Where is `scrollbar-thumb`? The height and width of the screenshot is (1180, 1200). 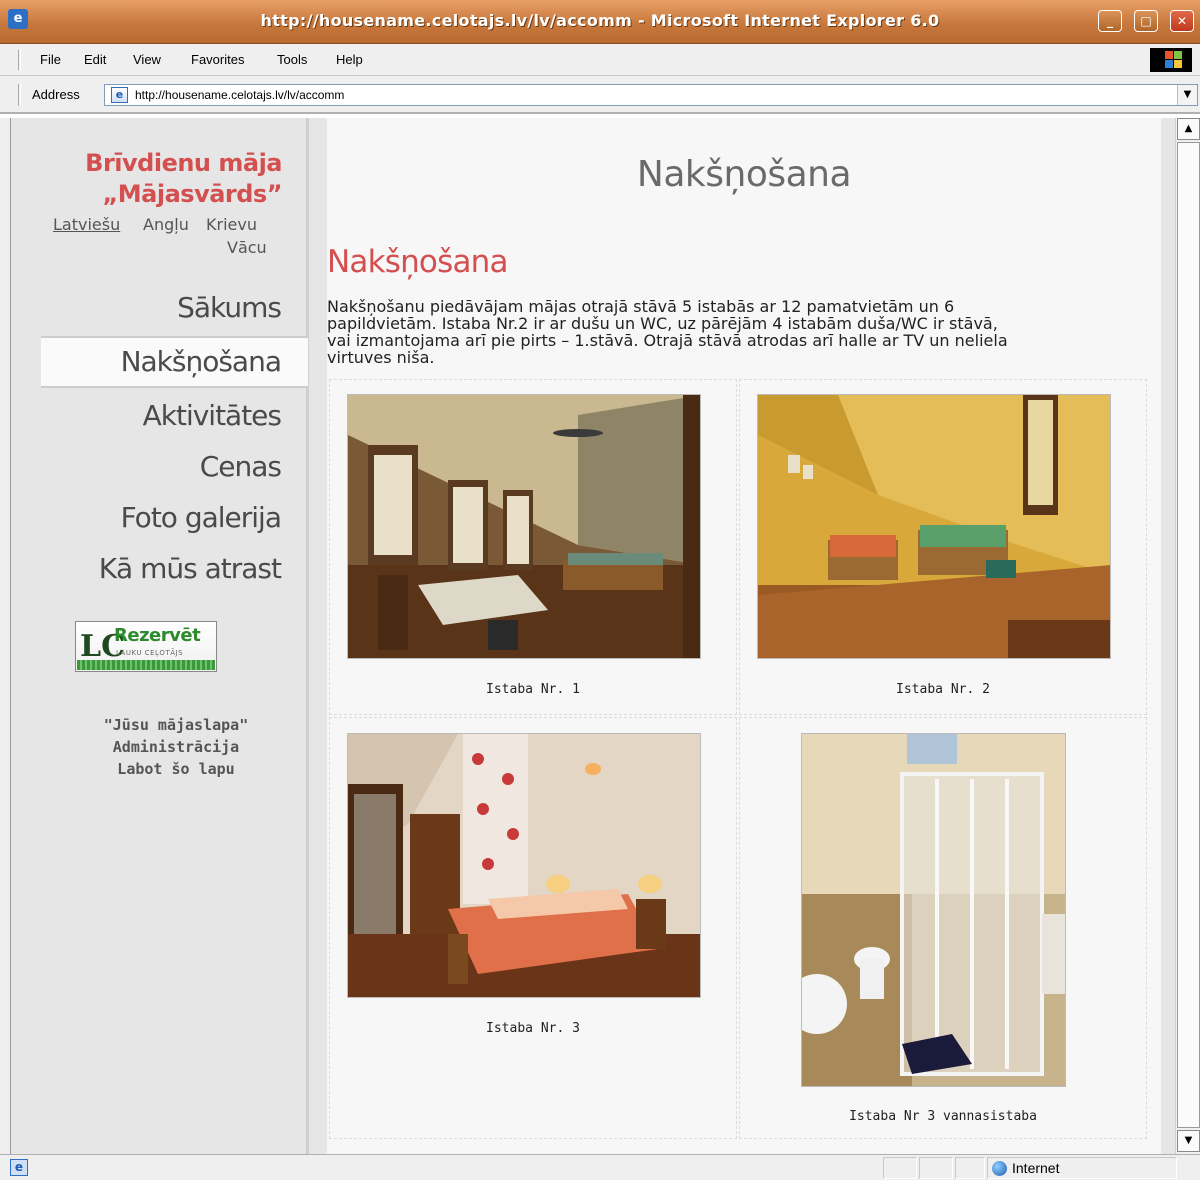
scrollbar-thumb is located at coordinates (1188, 635).